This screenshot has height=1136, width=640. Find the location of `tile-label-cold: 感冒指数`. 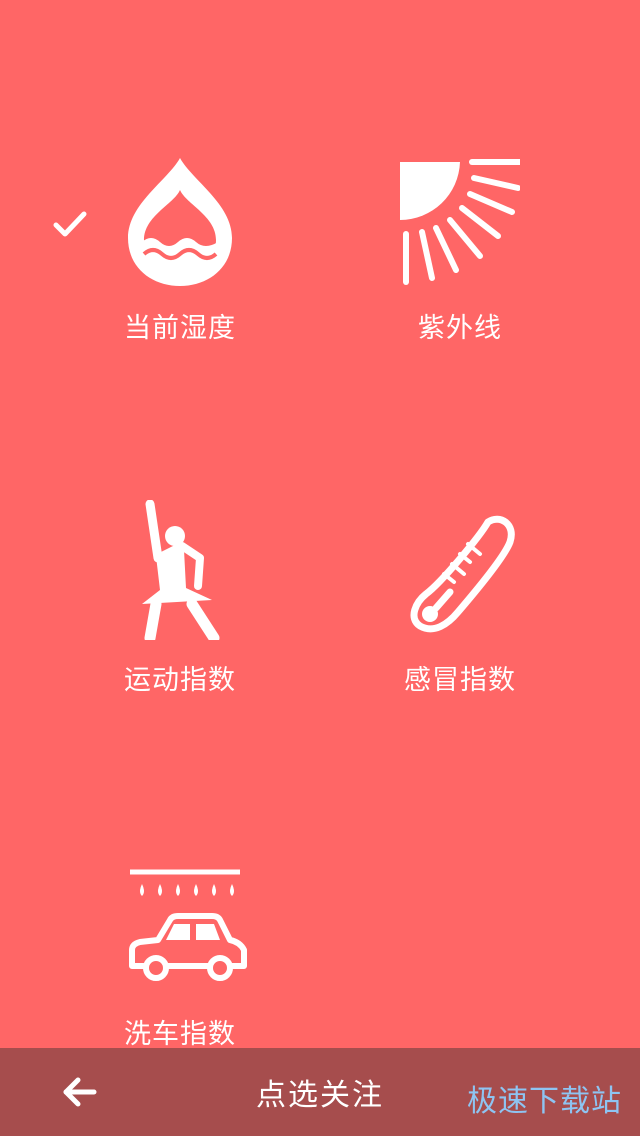

tile-label-cold: 感冒指数 is located at coordinates (460, 680).